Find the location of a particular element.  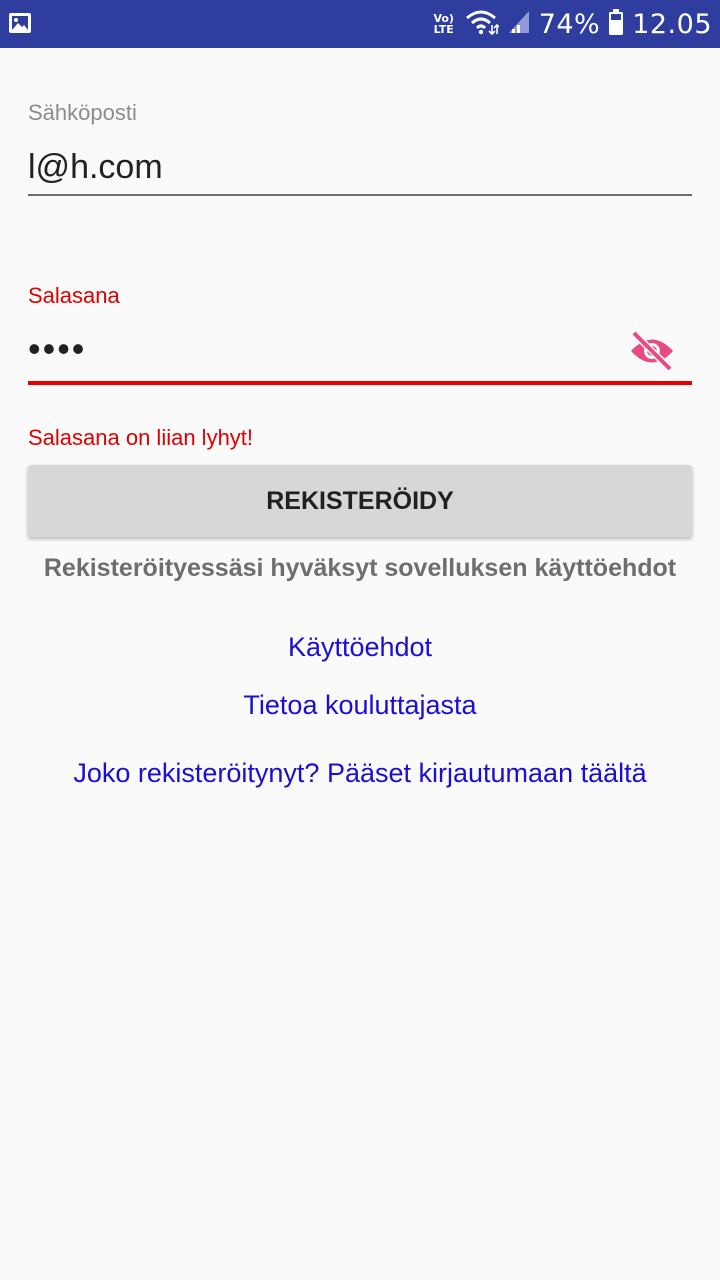

password-visibility-toggle is located at coordinates (652, 351).